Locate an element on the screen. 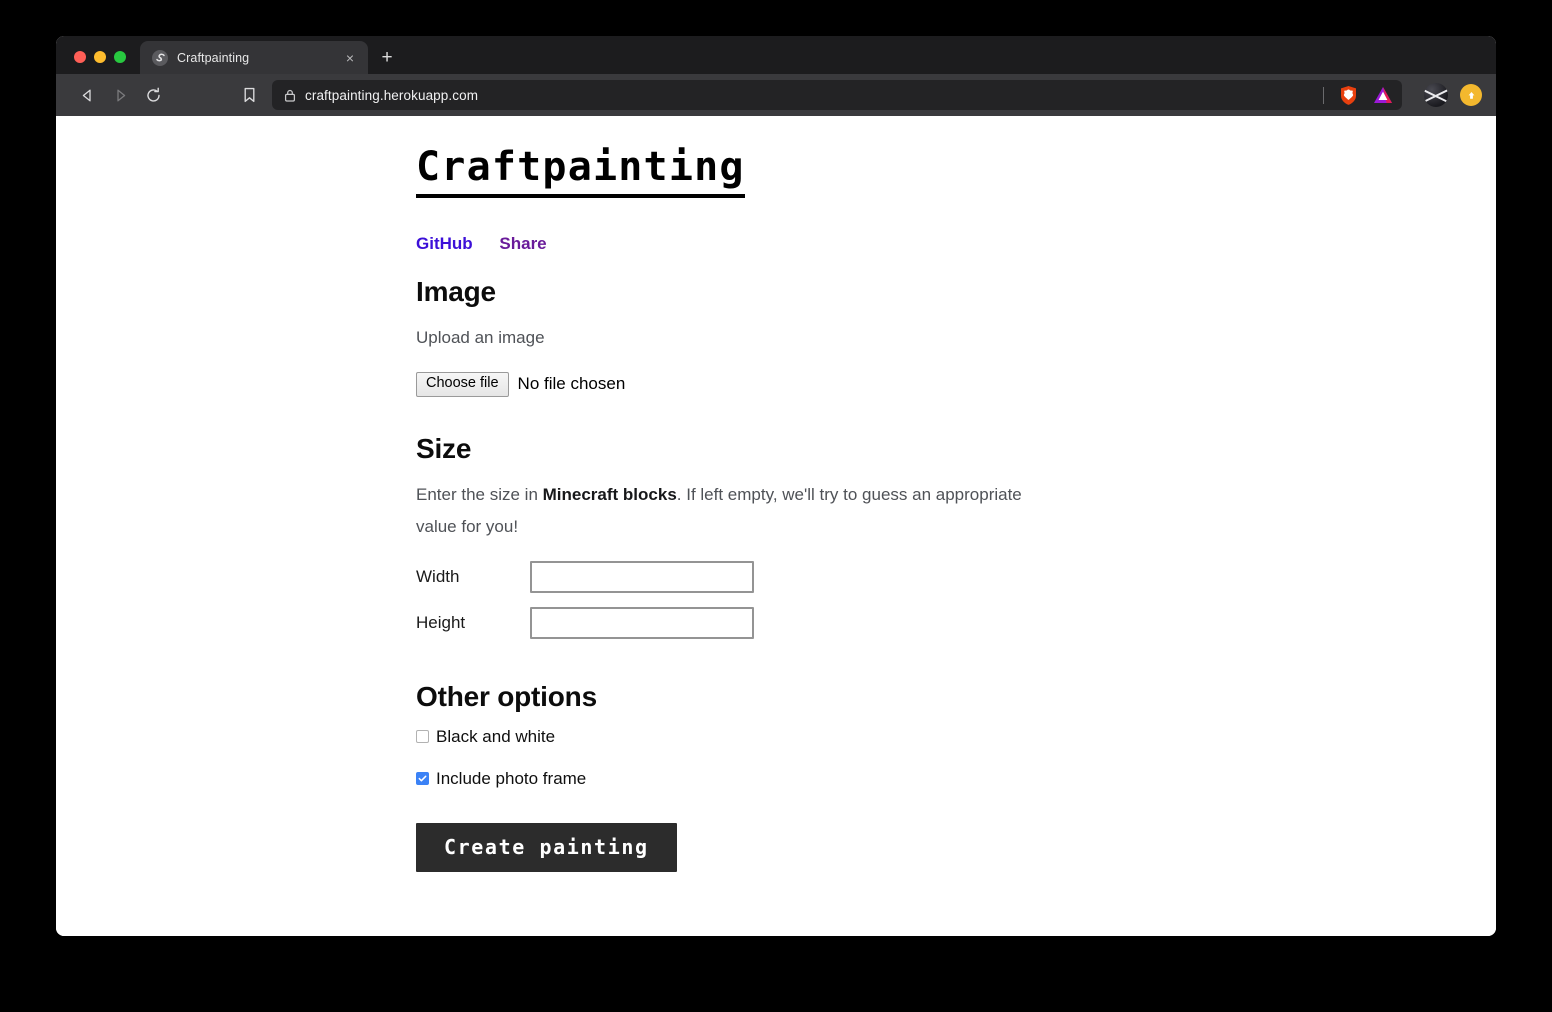 This screenshot has height=1012, width=1552. bookmark-icon is located at coordinates (249, 95).